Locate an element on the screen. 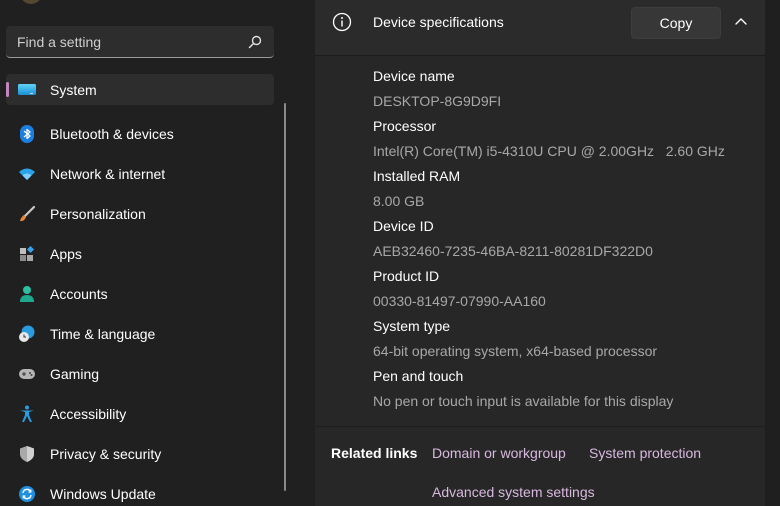 The width and height of the screenshot is (780, 506). sidebar-item-bluetooth: Bluetooth & devices is located at coordinates (140, 134).